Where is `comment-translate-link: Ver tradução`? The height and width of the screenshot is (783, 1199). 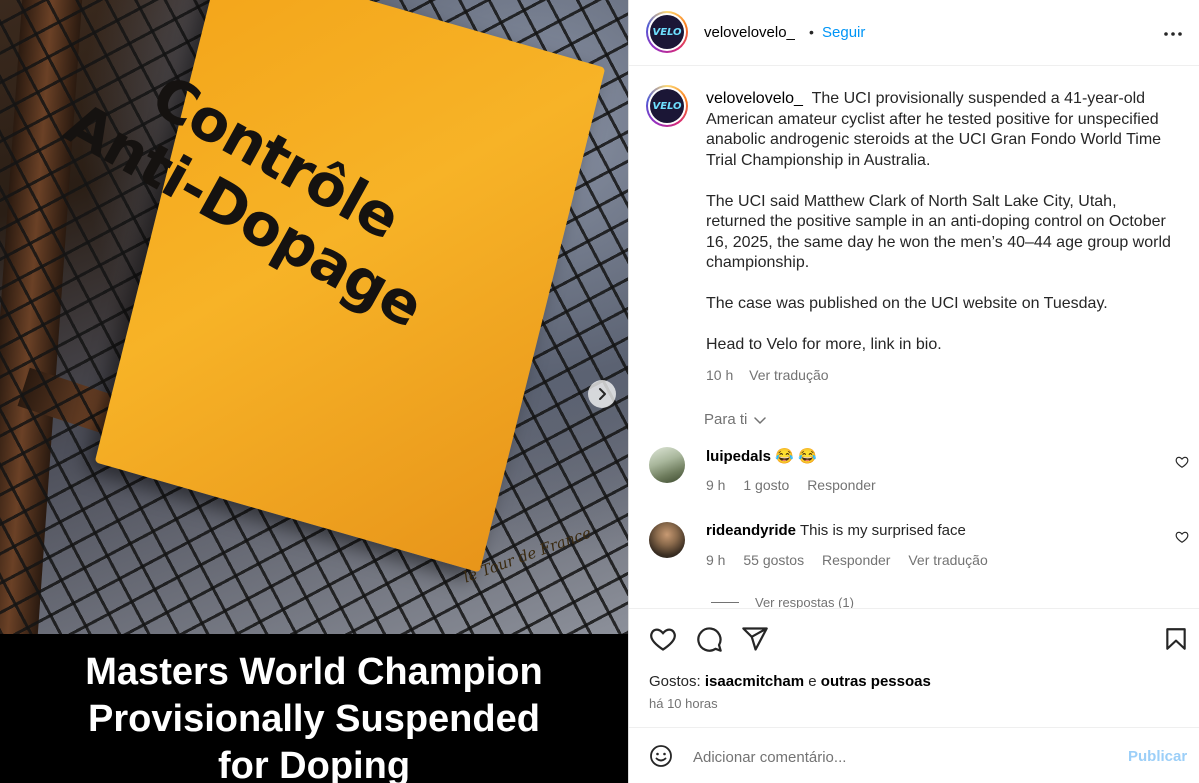 comment-translate-link: Ver tradução is located at coordinates (947, 560).